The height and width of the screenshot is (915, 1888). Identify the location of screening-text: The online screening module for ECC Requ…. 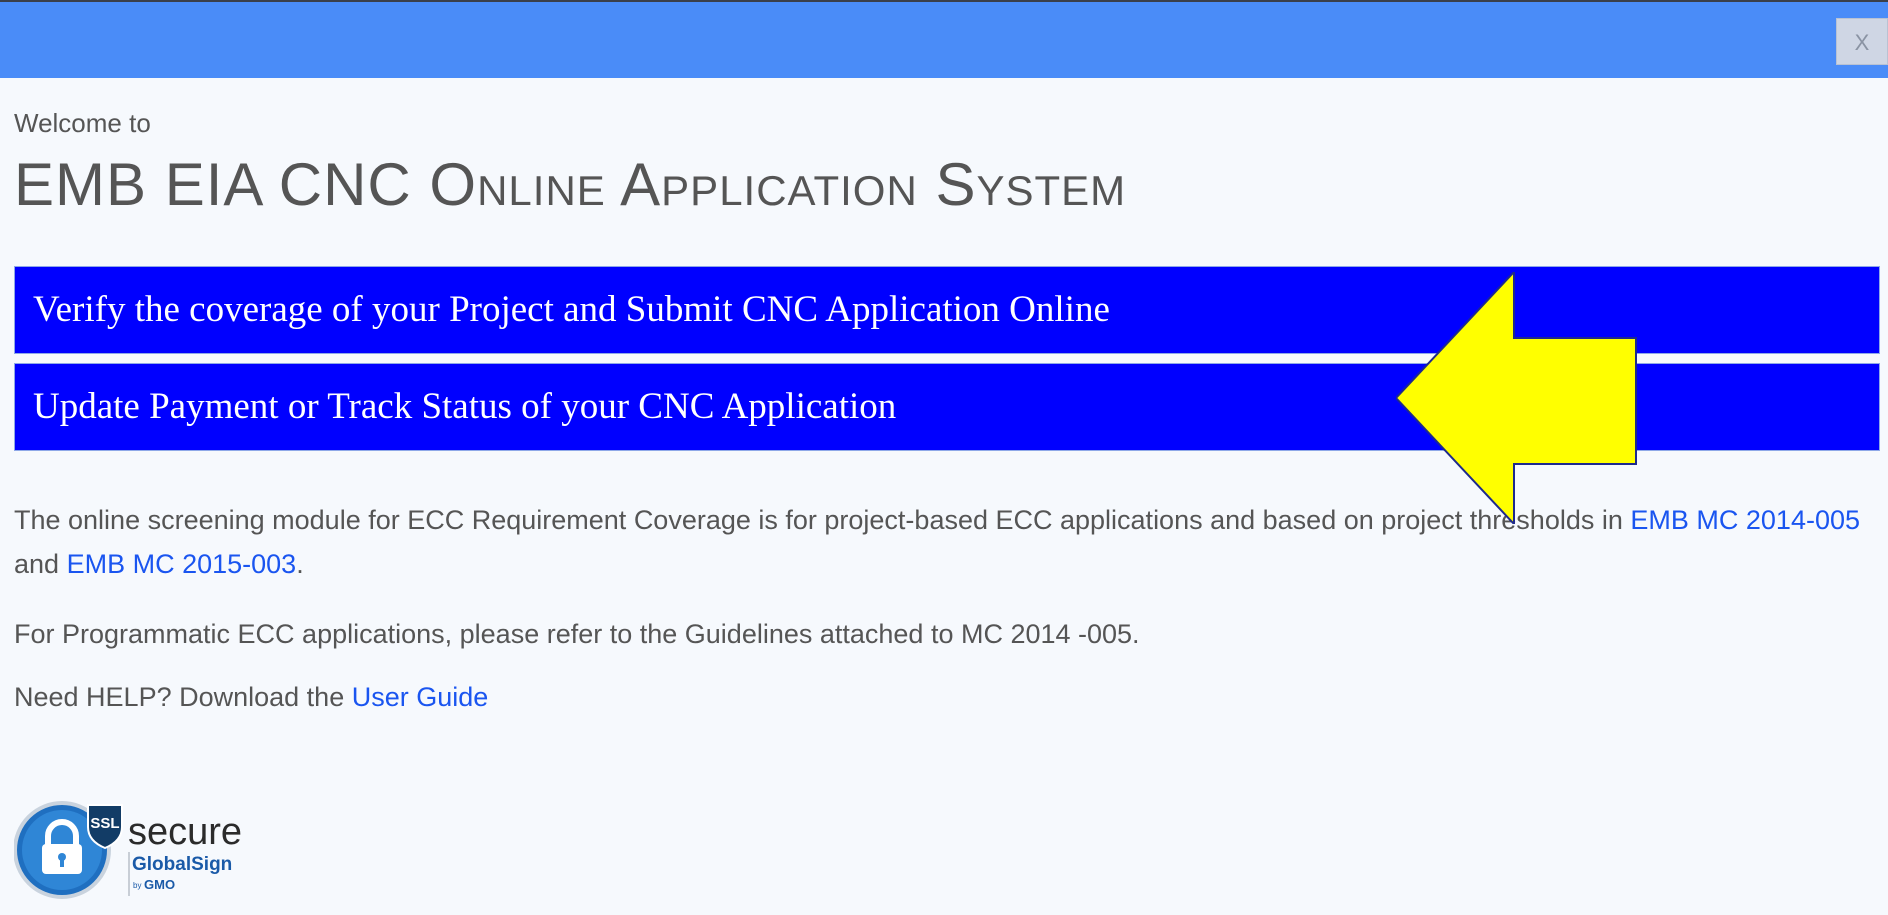
(818, 520).